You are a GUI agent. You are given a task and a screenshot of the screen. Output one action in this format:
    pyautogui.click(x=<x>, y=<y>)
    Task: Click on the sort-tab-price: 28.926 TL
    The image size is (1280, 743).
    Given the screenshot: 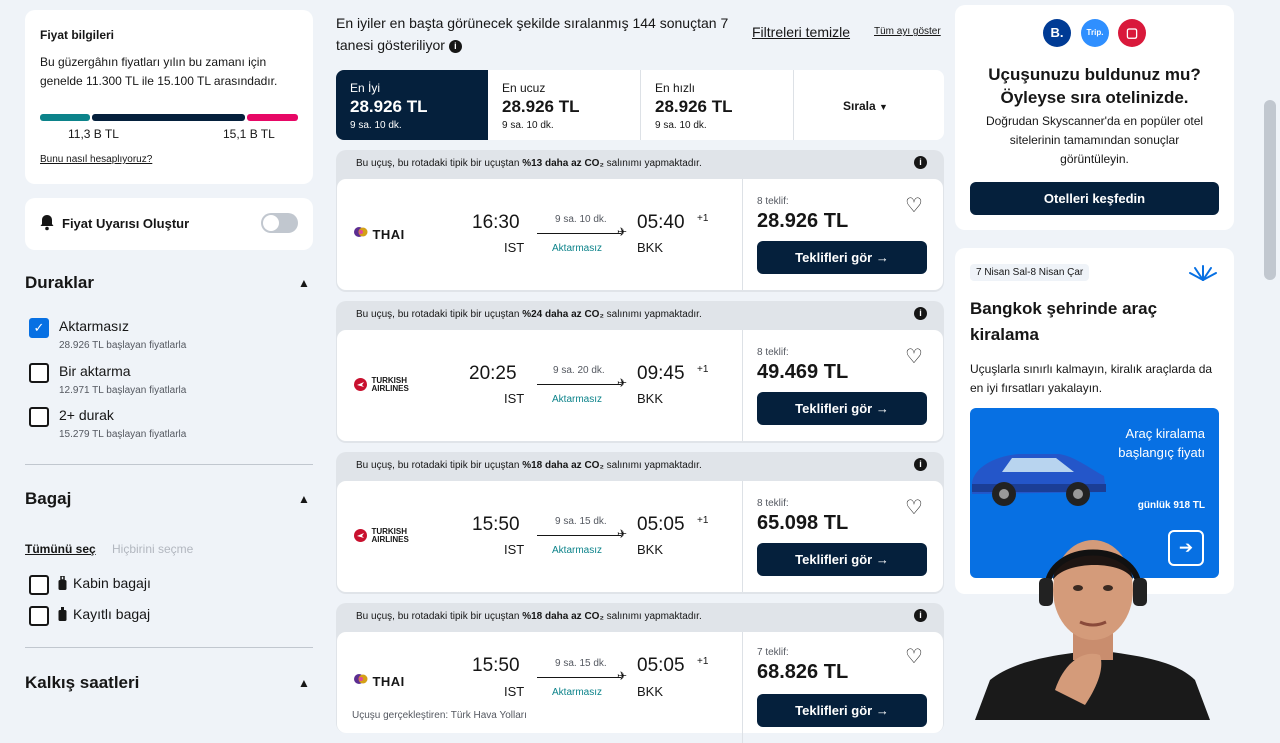 What is the action you would take?
    pyautogui.click(x=389, y=106)
    